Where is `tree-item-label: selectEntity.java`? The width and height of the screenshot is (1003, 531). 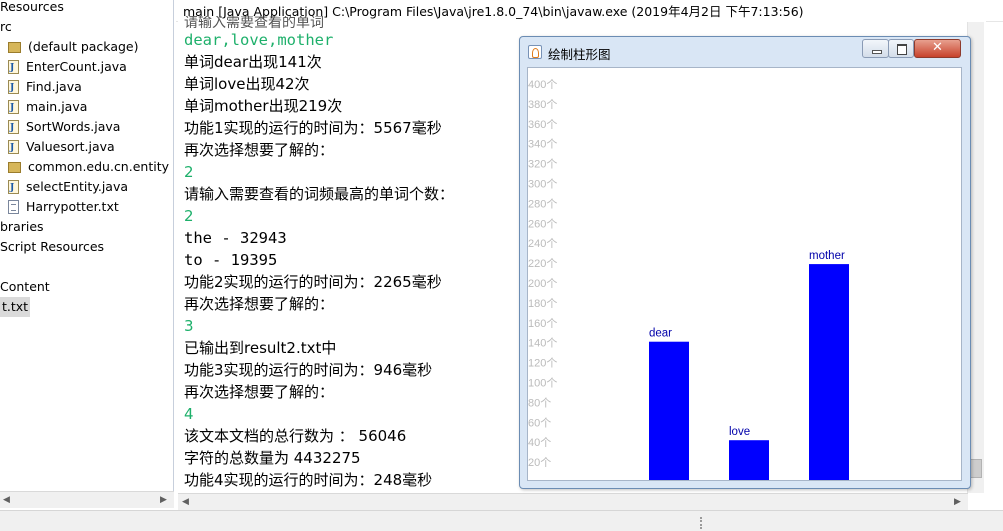 tree-item-label: selectEntity.java is located at coordinates (77, 186).